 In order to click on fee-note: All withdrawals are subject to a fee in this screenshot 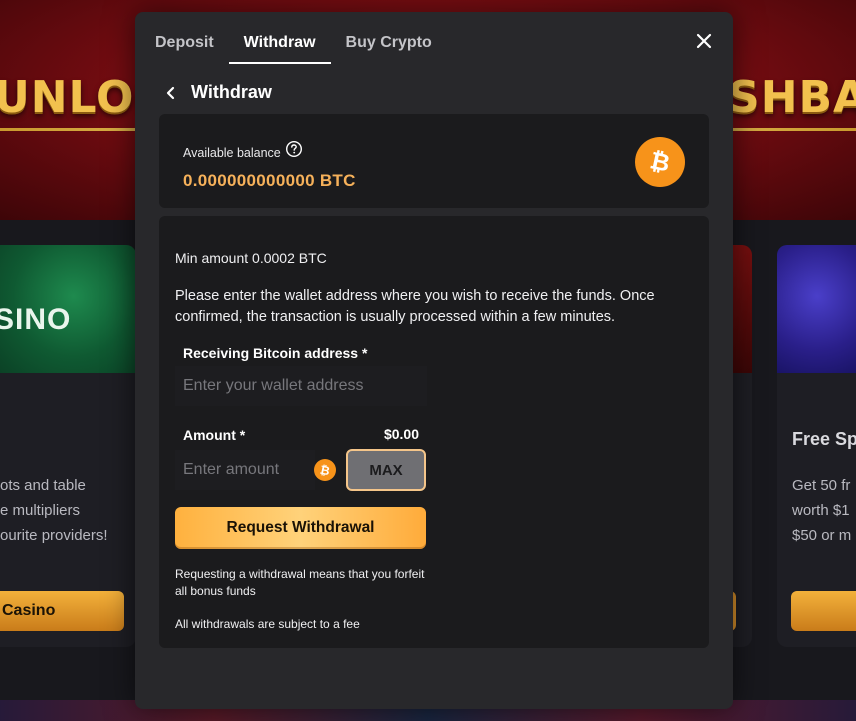, I will do `click(267, 624)`.